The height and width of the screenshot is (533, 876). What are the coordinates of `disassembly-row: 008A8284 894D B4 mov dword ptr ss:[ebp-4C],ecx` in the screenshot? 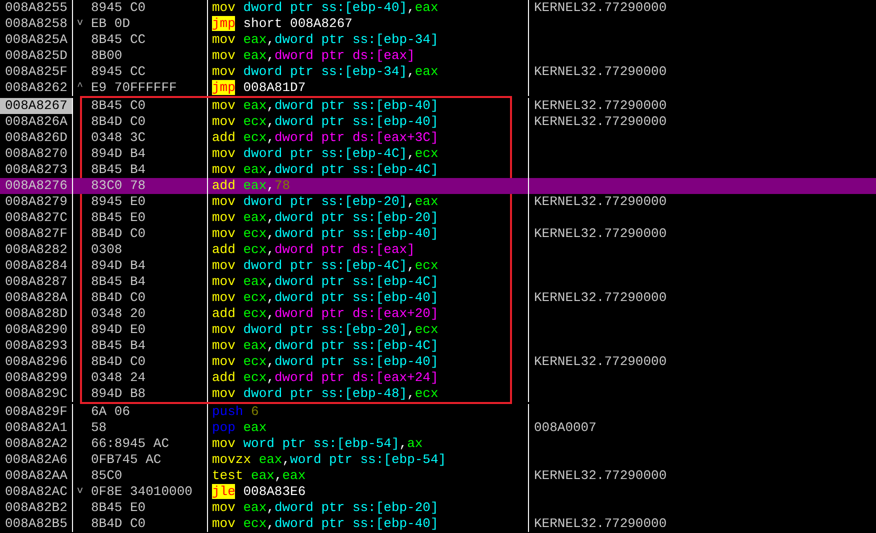 It's located at (438, 266).